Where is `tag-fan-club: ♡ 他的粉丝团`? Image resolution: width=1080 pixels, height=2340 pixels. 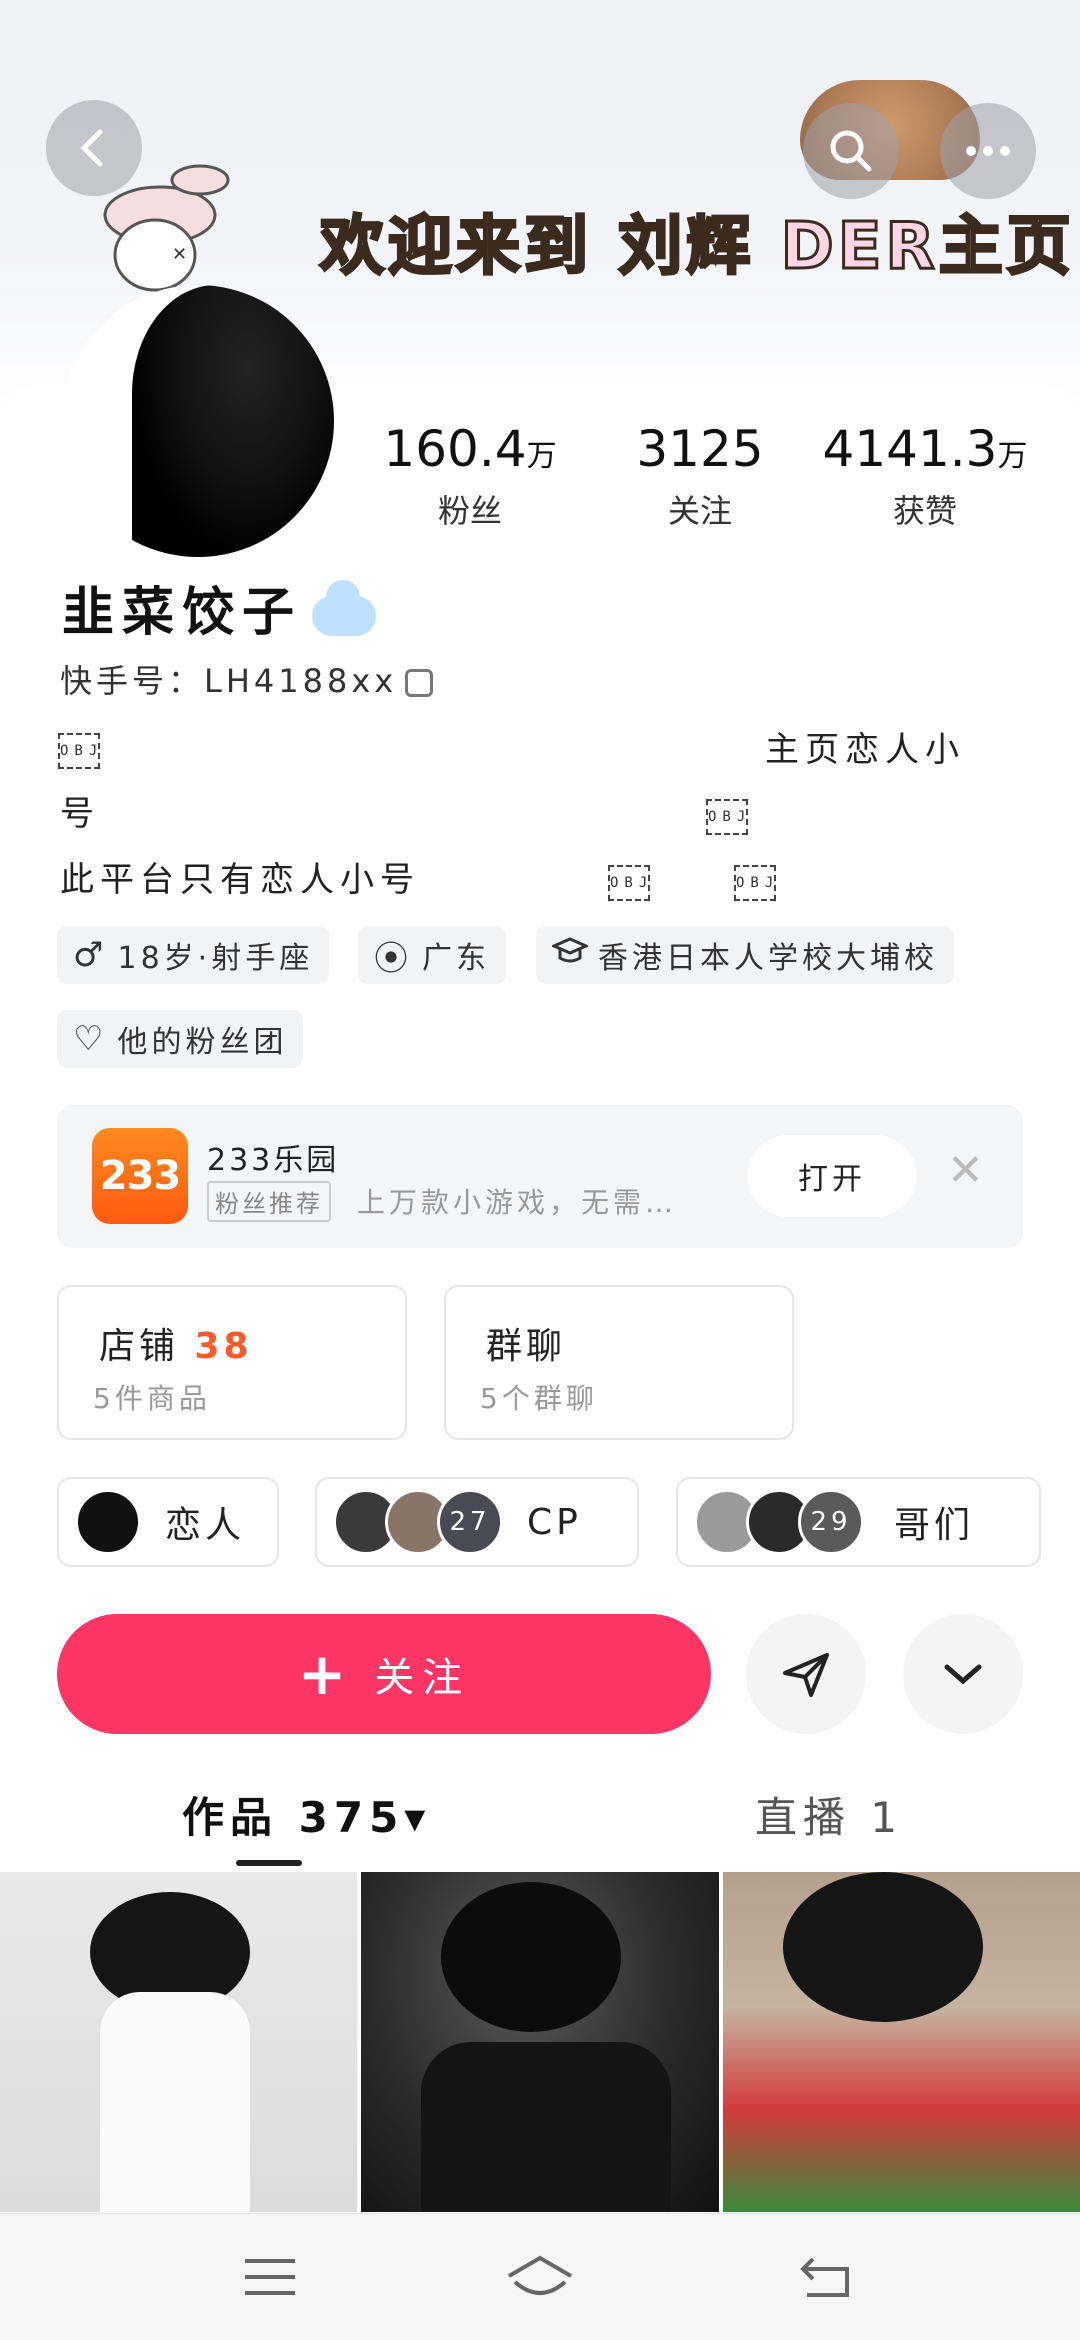
tag-fan-club: ♡ 他的粉丝团 is located at coordinates (180, 1039).